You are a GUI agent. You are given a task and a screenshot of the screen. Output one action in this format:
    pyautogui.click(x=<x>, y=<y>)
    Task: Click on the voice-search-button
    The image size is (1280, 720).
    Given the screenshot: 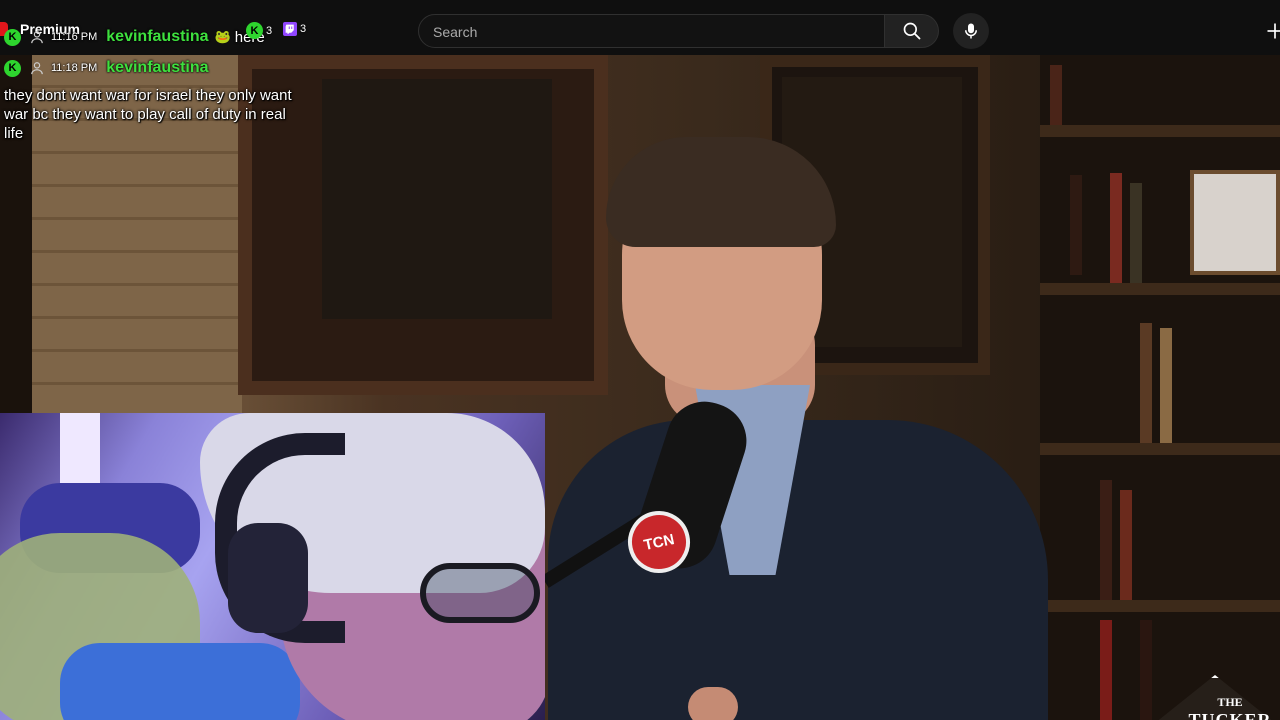 What is the action you would take?
    pyautogui.click(x=971, y=31)
    